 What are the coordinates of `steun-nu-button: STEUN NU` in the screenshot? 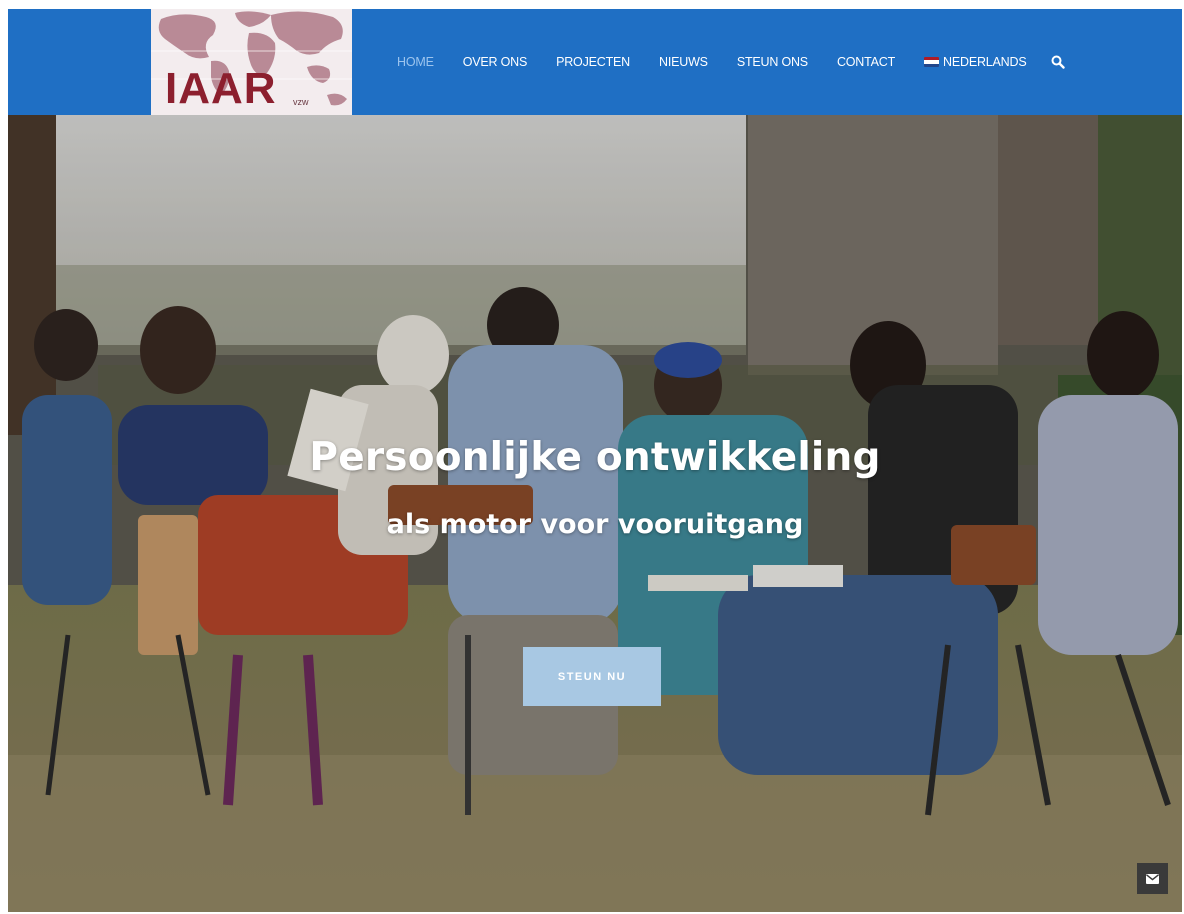 It's located at (592, 676).